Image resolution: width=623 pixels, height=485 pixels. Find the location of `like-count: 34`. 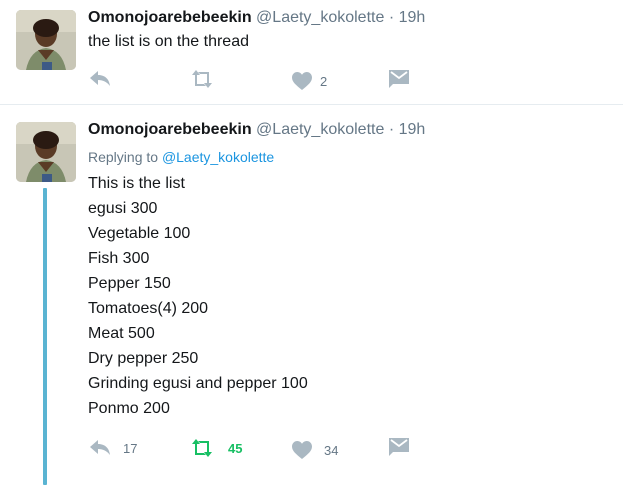

like-count: 34 is located at coordinates (331, 450).